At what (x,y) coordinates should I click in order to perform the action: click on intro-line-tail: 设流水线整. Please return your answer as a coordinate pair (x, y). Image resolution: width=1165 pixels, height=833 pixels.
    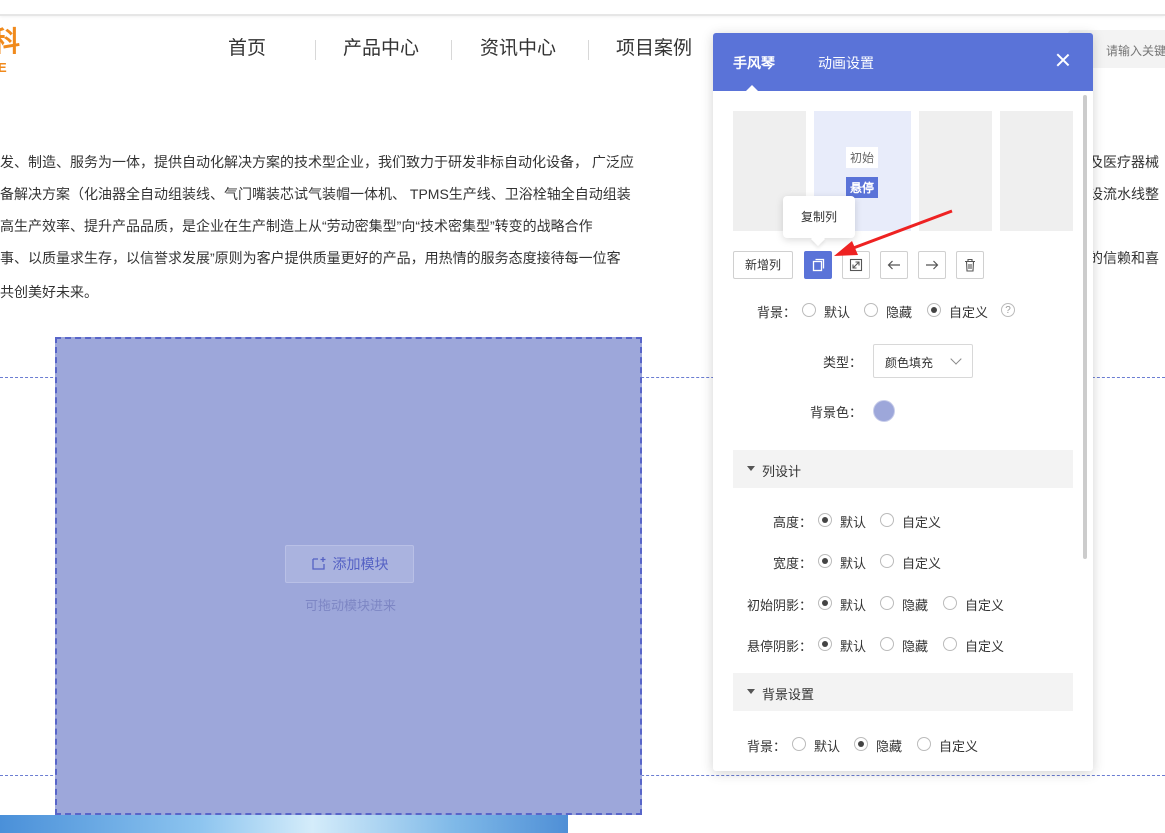
    Looking at the image, I should click on (1124, 194).